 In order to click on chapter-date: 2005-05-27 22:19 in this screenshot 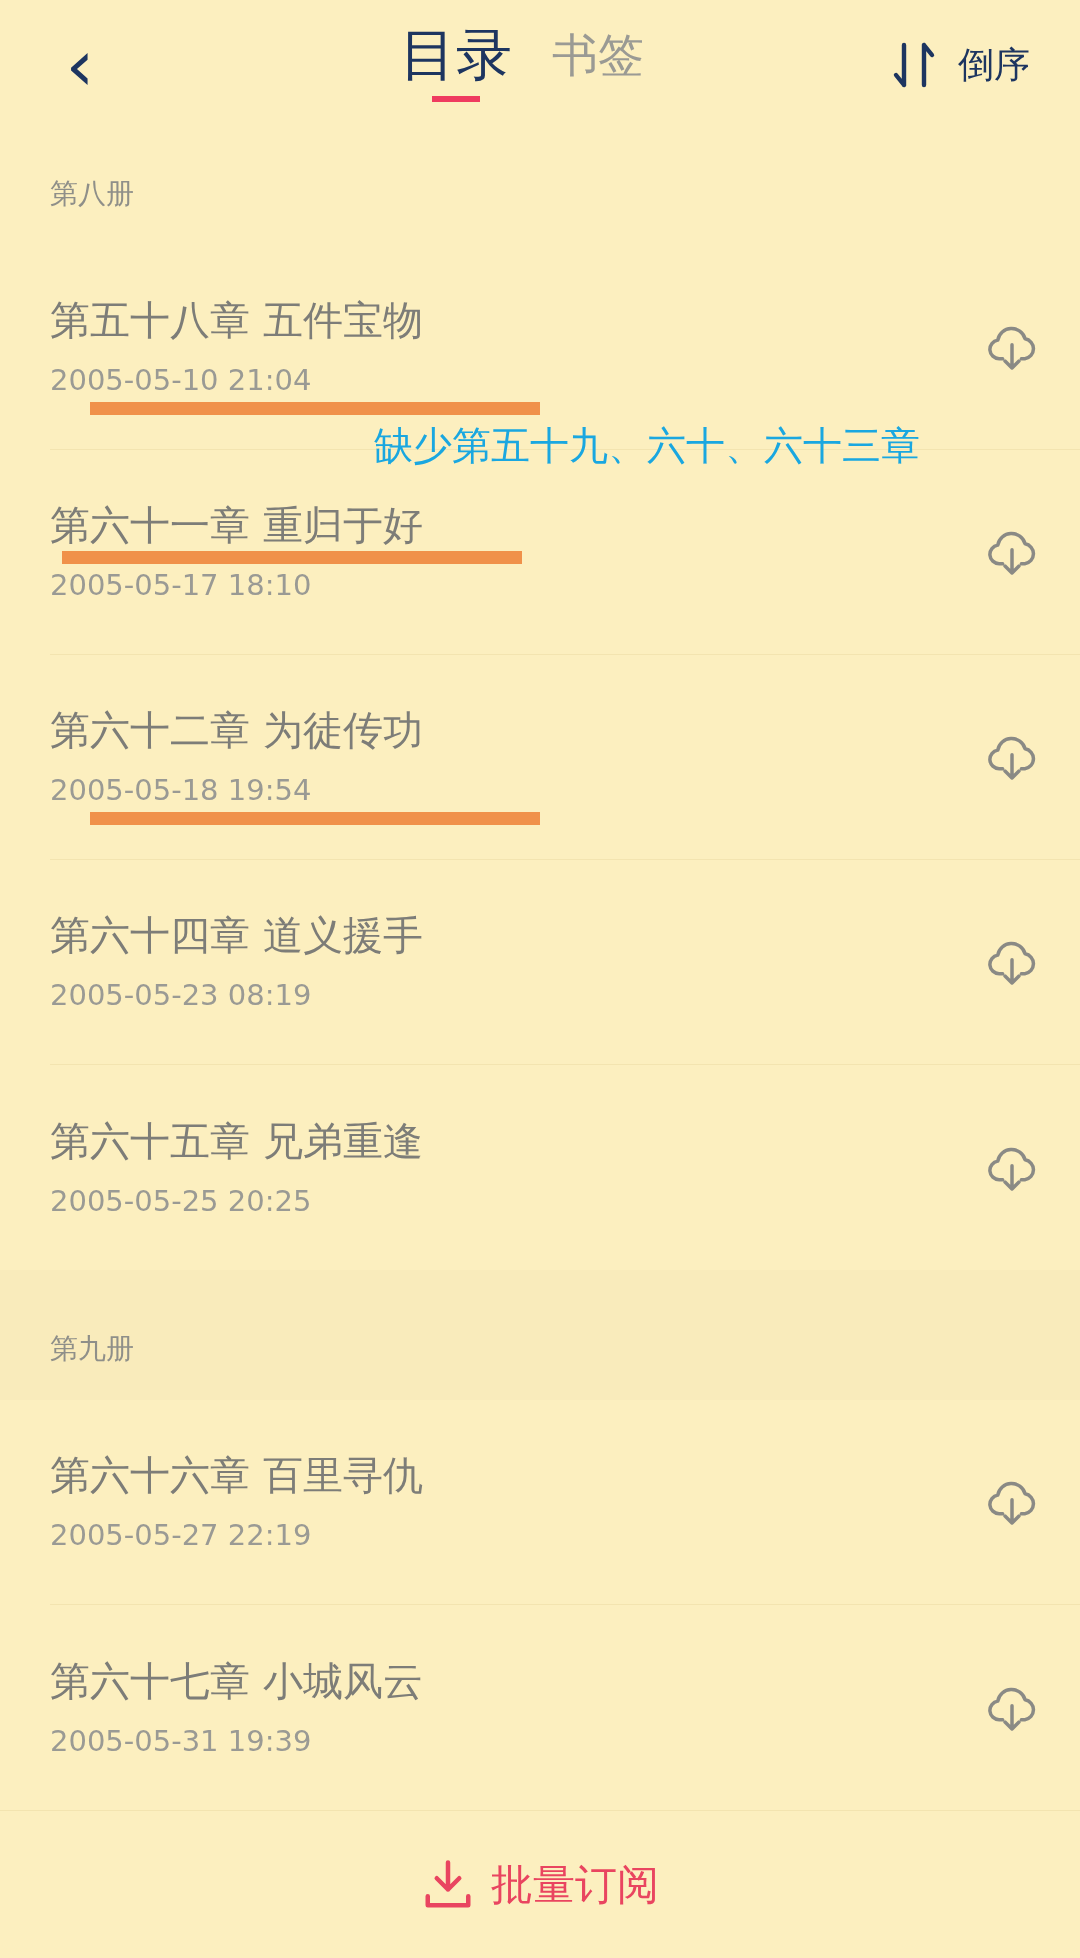, I will do `click(181, 1535)`.